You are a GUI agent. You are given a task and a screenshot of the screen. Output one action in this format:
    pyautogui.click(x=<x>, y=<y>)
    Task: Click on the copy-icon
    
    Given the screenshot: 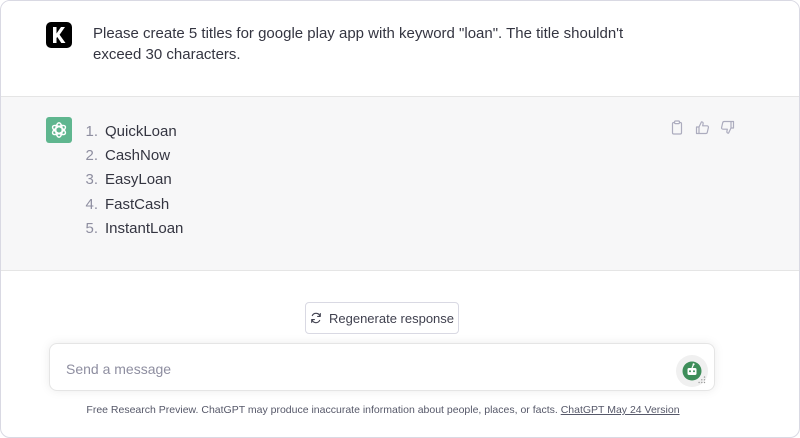 What is the action you would take?
    pyautogui.click(x=677, y=127)
    